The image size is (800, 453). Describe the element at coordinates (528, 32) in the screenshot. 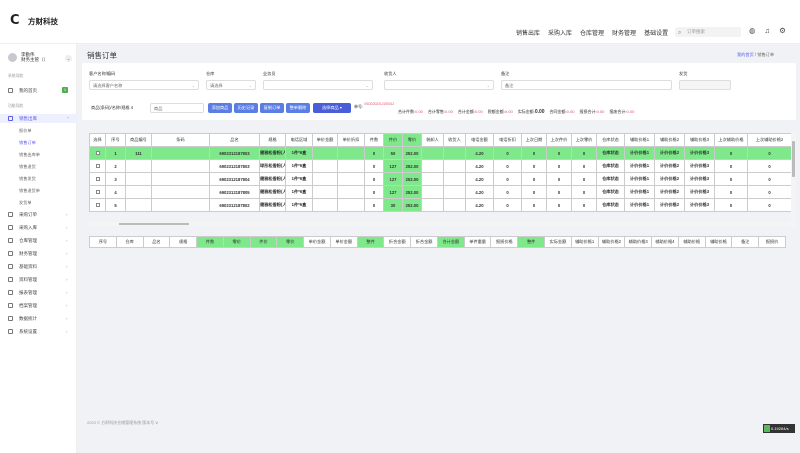

I see `topnav-sales-out: 销售出库` at that location.